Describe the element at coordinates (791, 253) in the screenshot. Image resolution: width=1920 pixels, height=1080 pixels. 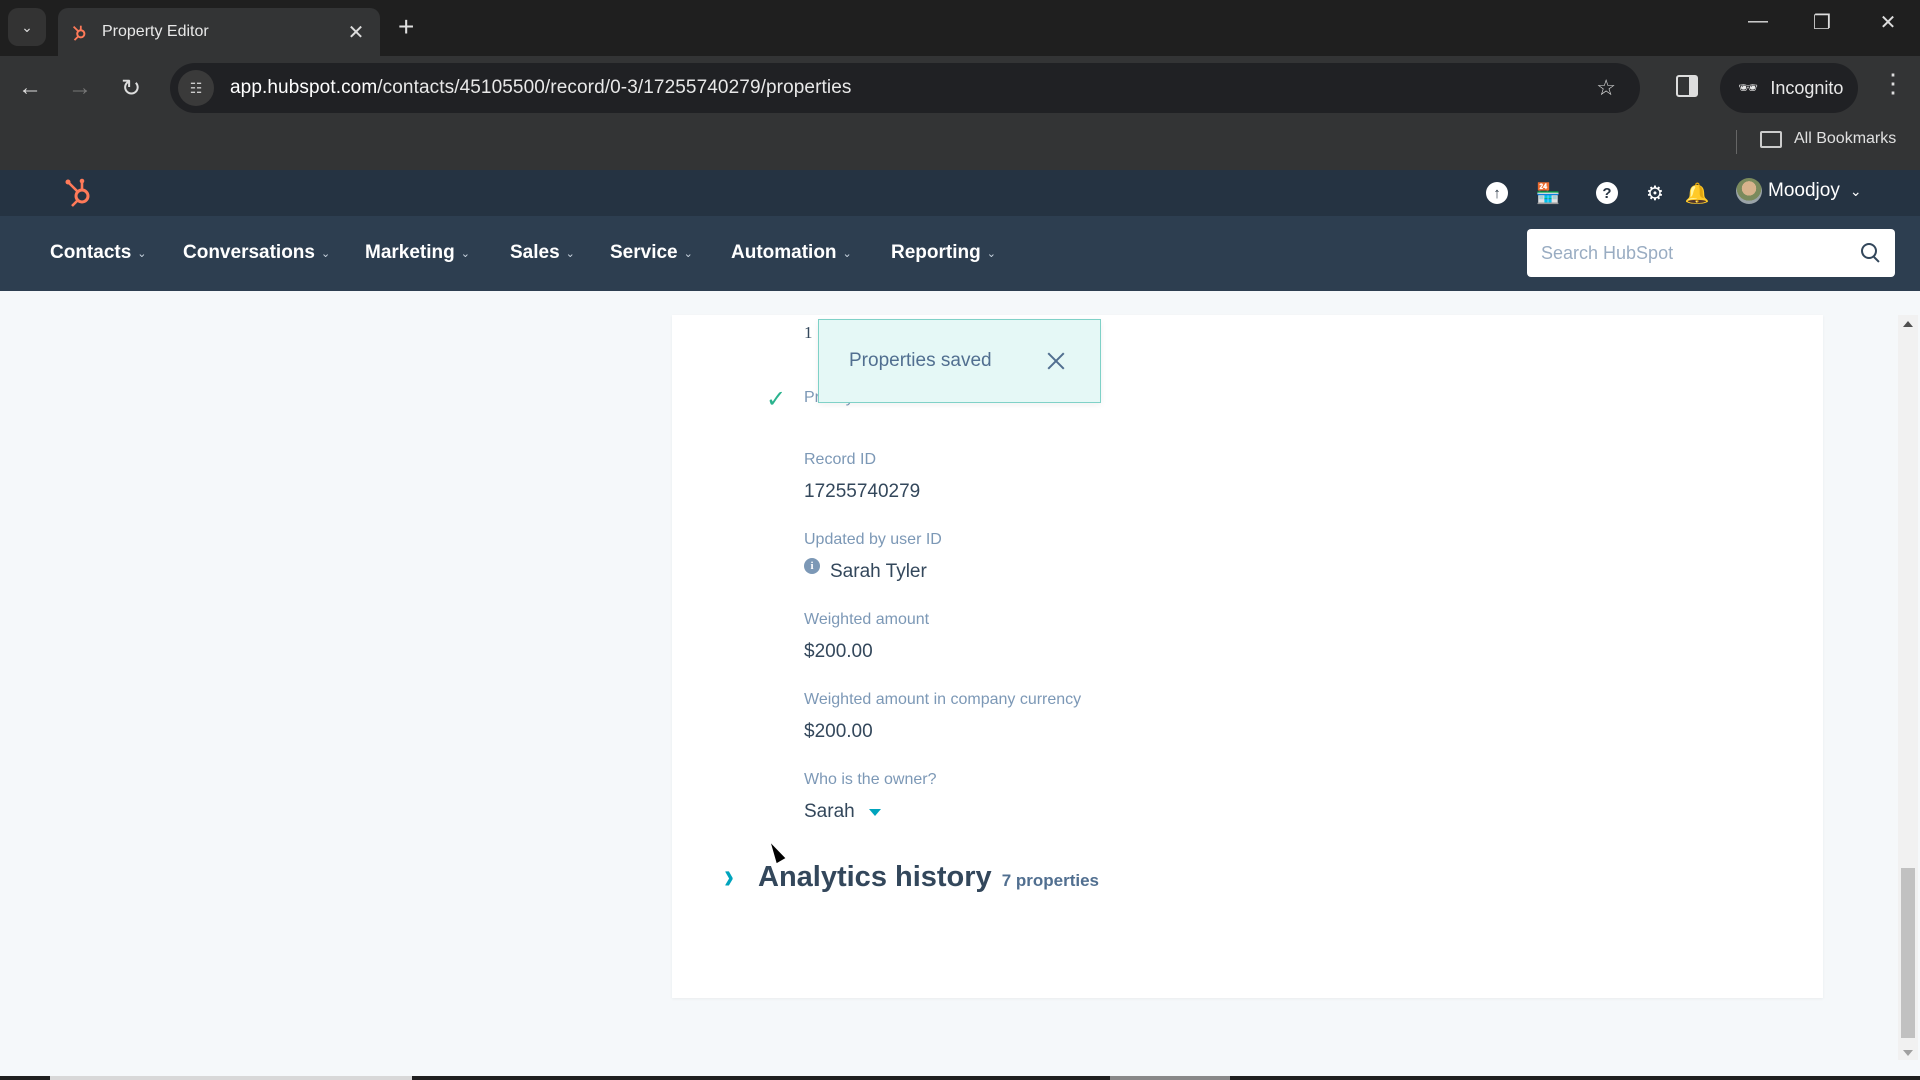
I see `nav-automation: Automation ⌄` at that location.